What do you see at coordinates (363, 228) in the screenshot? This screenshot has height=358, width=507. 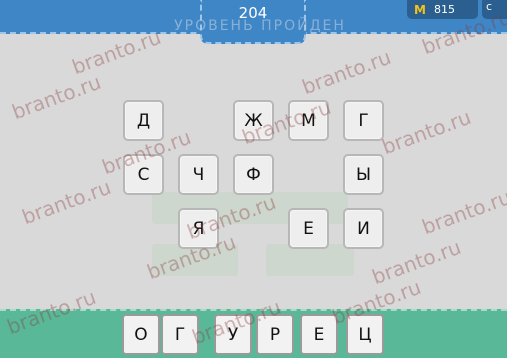 I see `letter-tile: И` at bounding box center [363, 228].